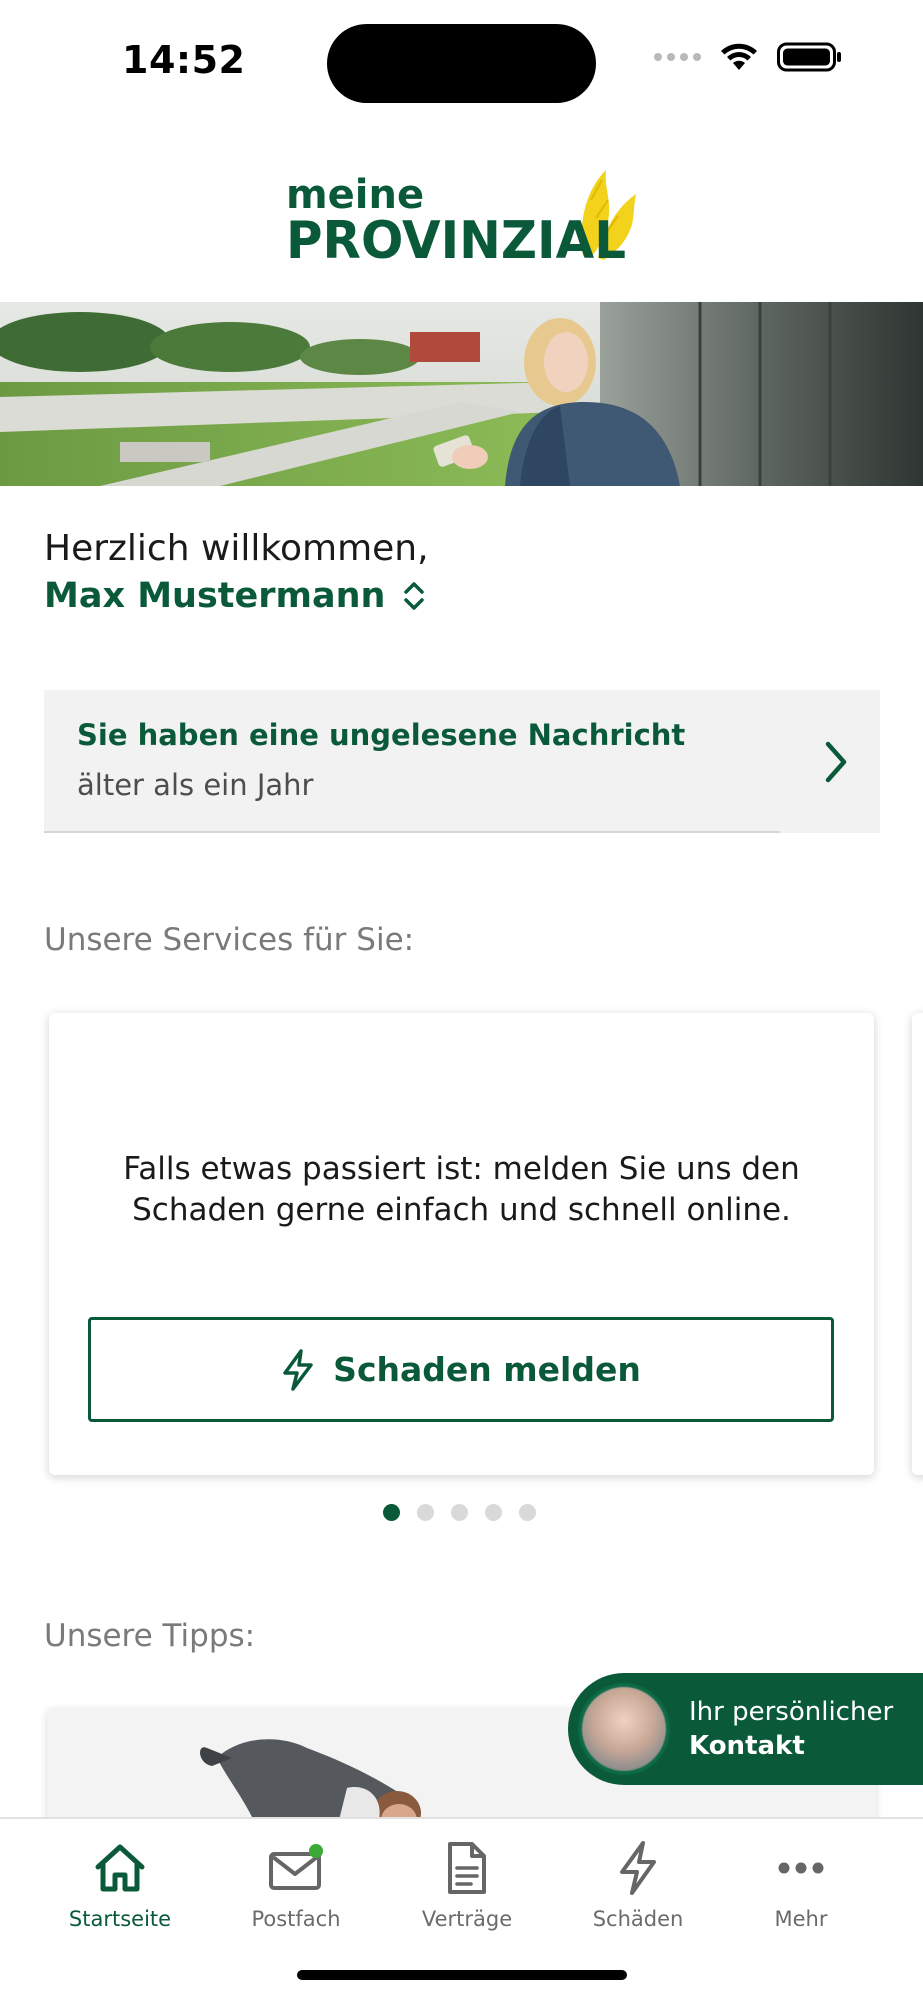 The width and height of the screenshot is (923, 2000). I want to click on welcome-greeting: Herzlich willkommen,, so click(236, 548).